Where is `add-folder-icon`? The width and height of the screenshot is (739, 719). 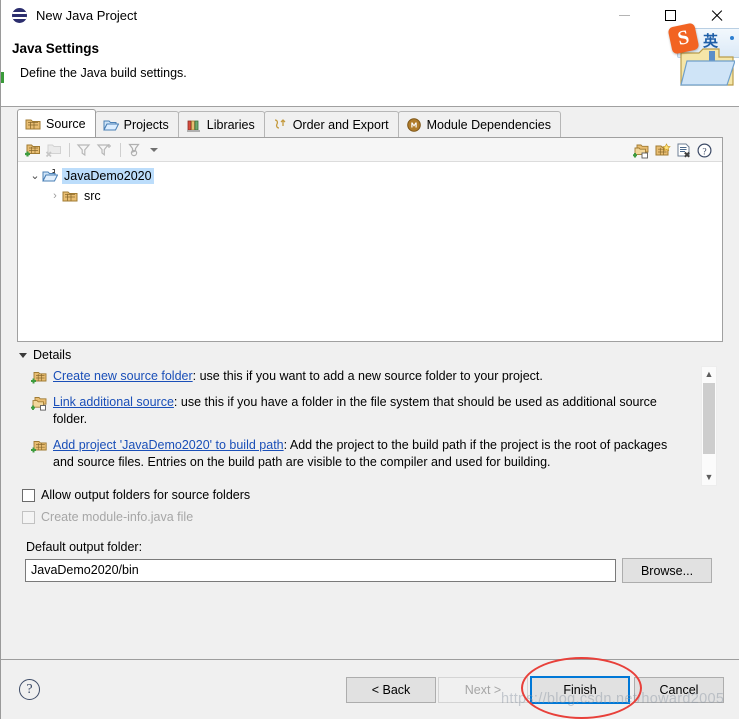 add-folder-icon is located at coordinates (32, 149).